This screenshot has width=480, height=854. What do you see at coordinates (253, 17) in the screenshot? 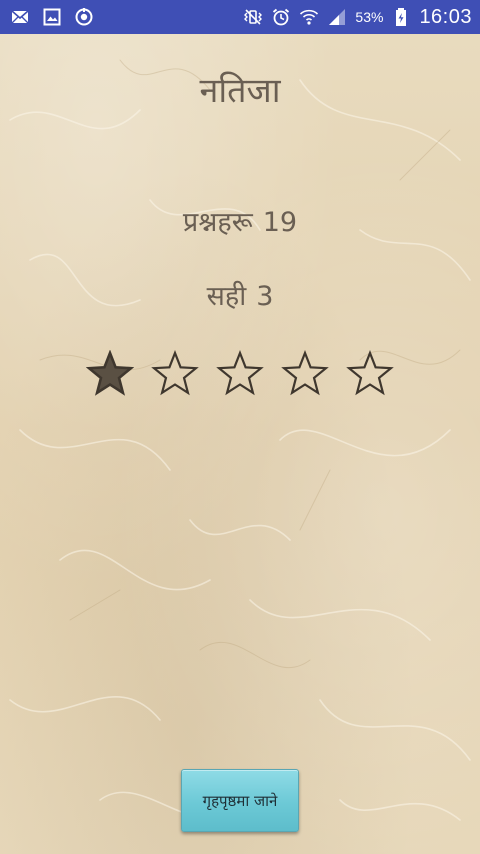
I see `vibrate-mute-icon` at bounding box center [253, 17].